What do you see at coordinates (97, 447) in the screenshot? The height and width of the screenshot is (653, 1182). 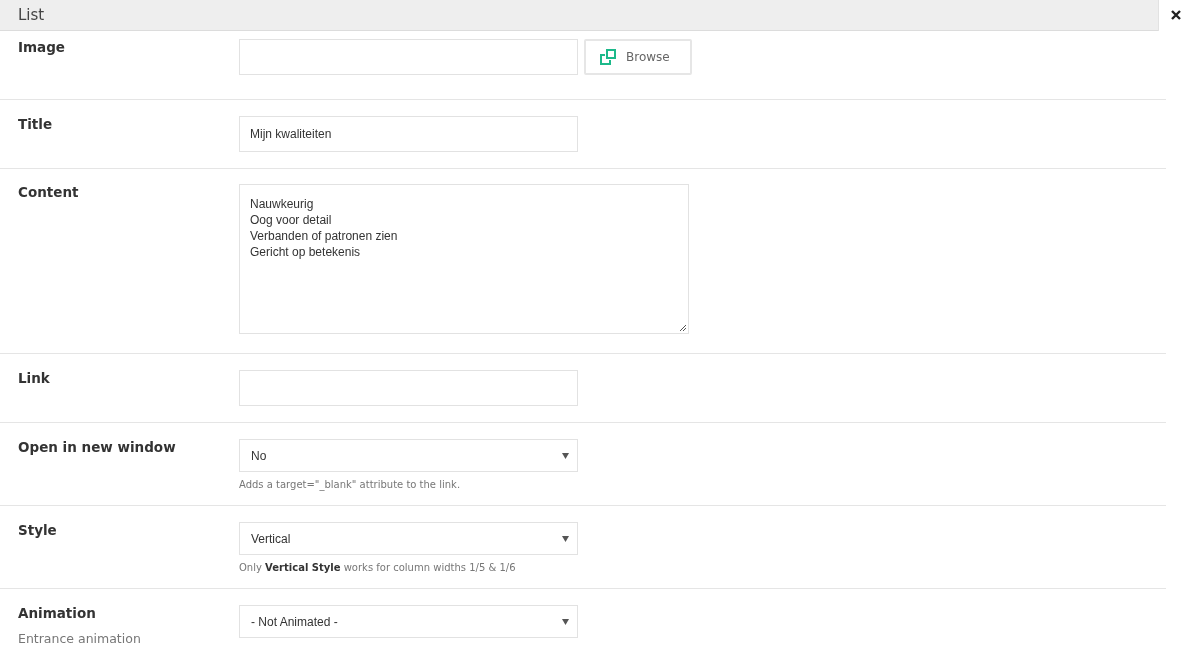 I see `field-label: Open in new window` at bounding box center [97, 447].